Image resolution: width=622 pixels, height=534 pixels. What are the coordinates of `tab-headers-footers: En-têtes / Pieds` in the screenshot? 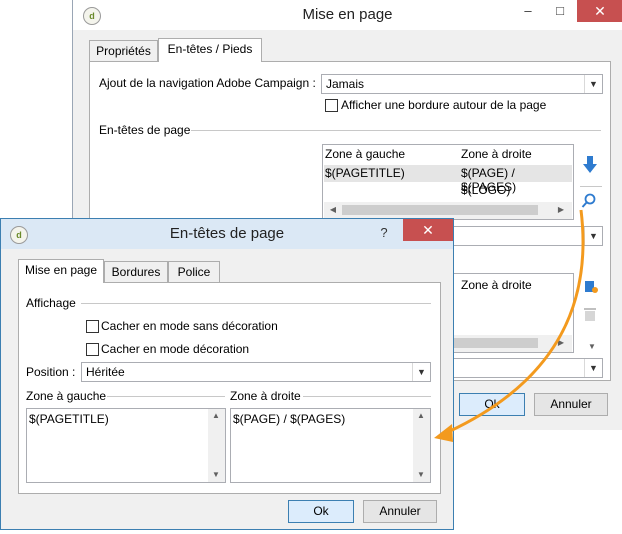 It's located at (210, 50).